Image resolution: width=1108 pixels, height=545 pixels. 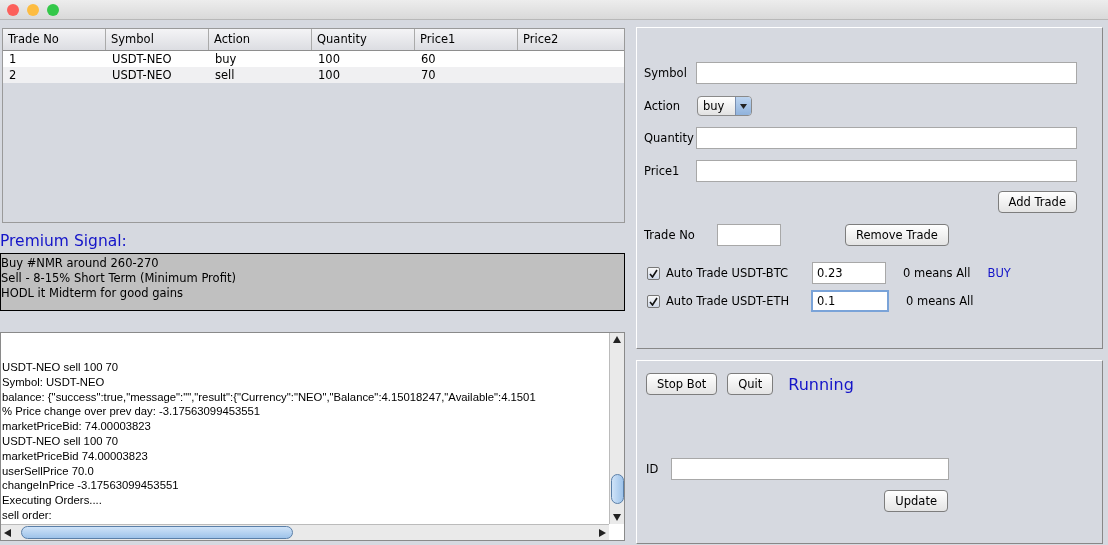 What do you see at coordinates (7, 532) in the screenshot?
I see `scroll-left-icon` at bounding box center [7, 532].